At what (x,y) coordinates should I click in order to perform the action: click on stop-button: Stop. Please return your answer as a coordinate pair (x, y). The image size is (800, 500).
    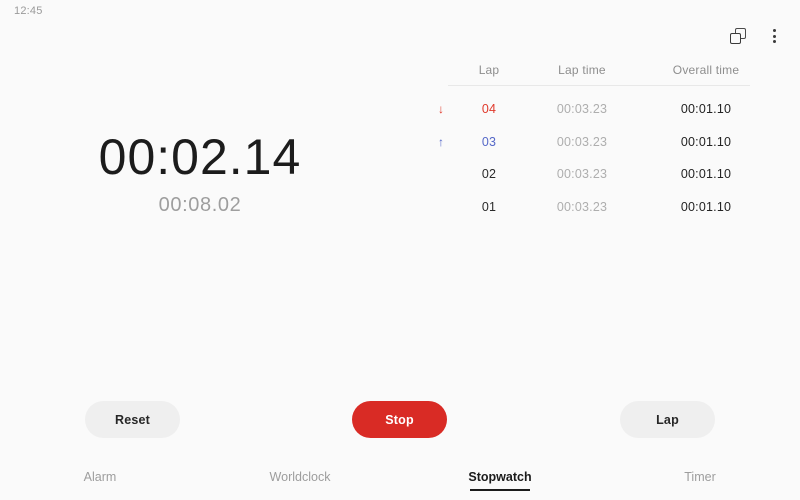
    Looking at the image, I should click on (399, 419).